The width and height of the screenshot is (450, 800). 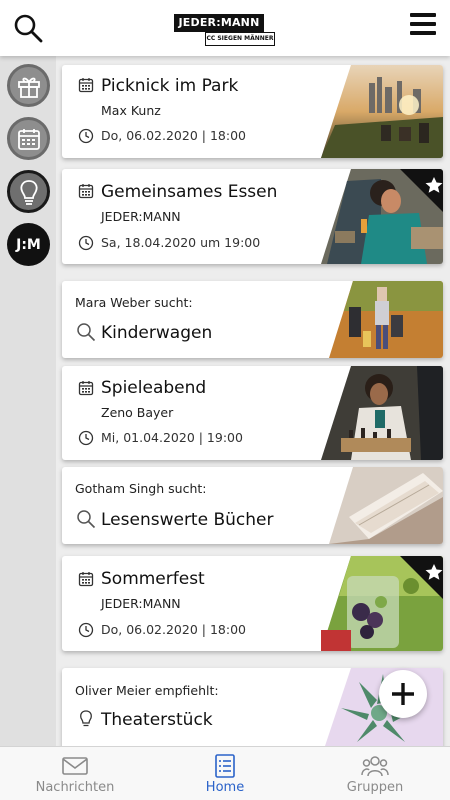 I want to click on logo-subtitle: CC SIEGEN MÄNNER, so click(x=240, y=39).